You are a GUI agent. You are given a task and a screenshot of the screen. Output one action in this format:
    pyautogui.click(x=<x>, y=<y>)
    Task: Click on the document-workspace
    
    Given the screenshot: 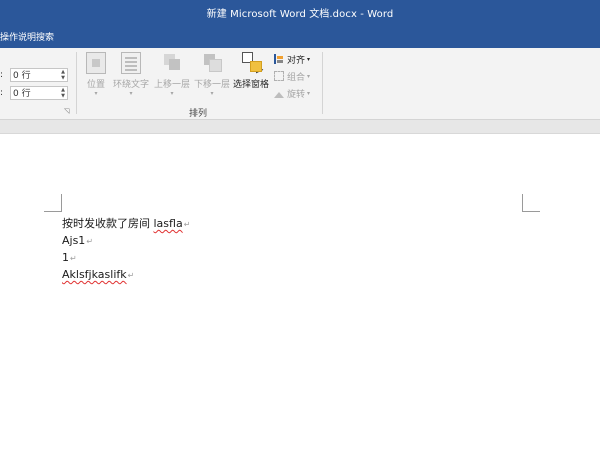 What is the action you would take?
    pyautogui.click(x=300, y=127)
    